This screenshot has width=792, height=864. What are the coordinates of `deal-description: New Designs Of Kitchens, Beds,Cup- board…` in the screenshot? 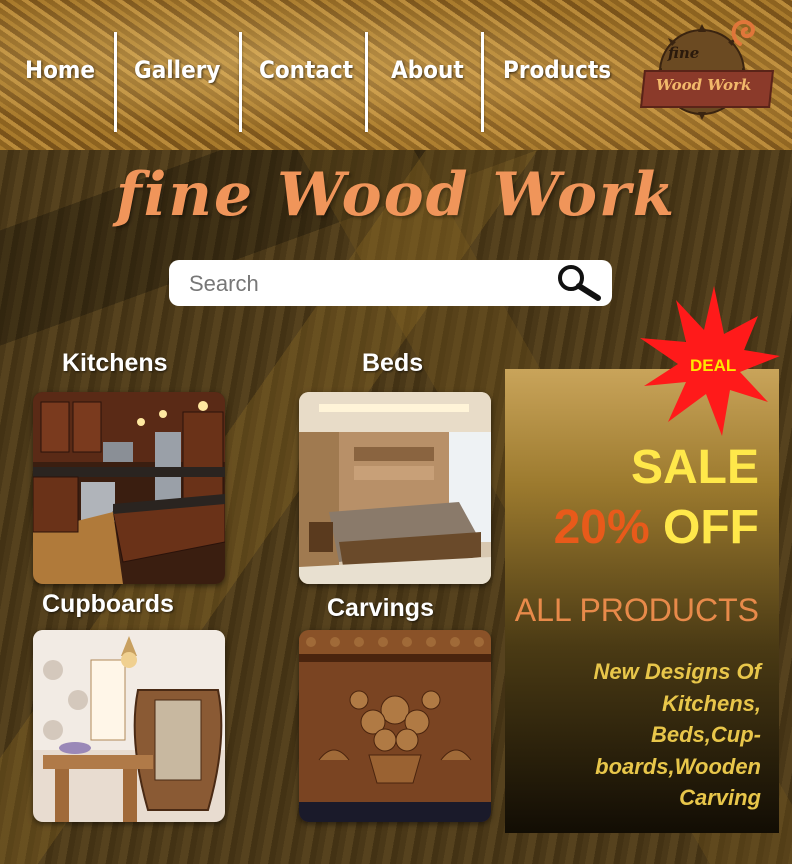 It's located at (661, 735).